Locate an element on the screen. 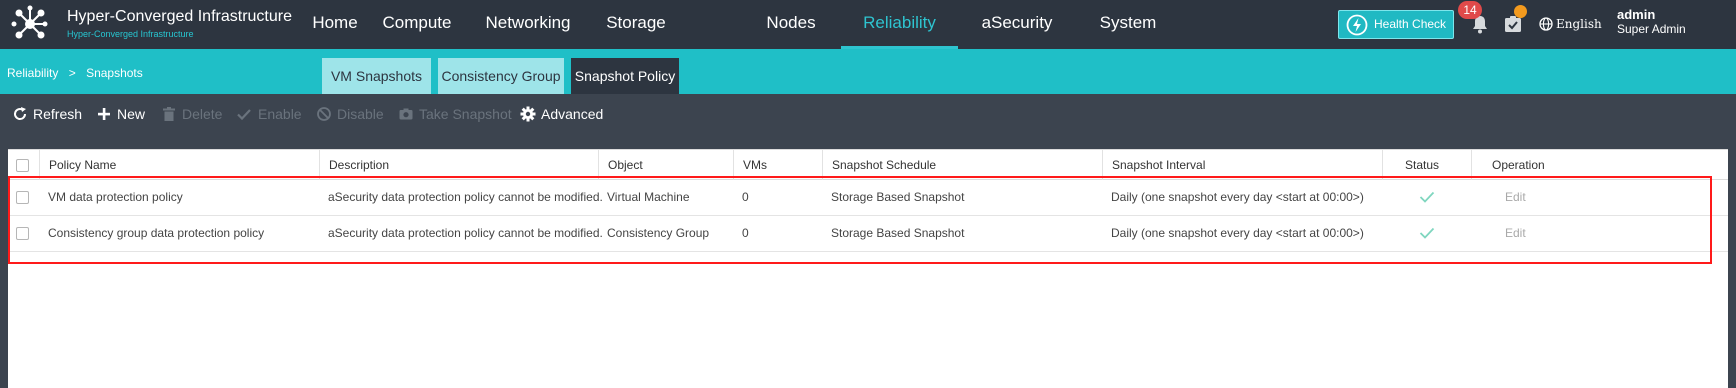 Image resolution: width=1736 pixels, height=388 pixels. nav-home: Home is located at coordinates (335, 24).